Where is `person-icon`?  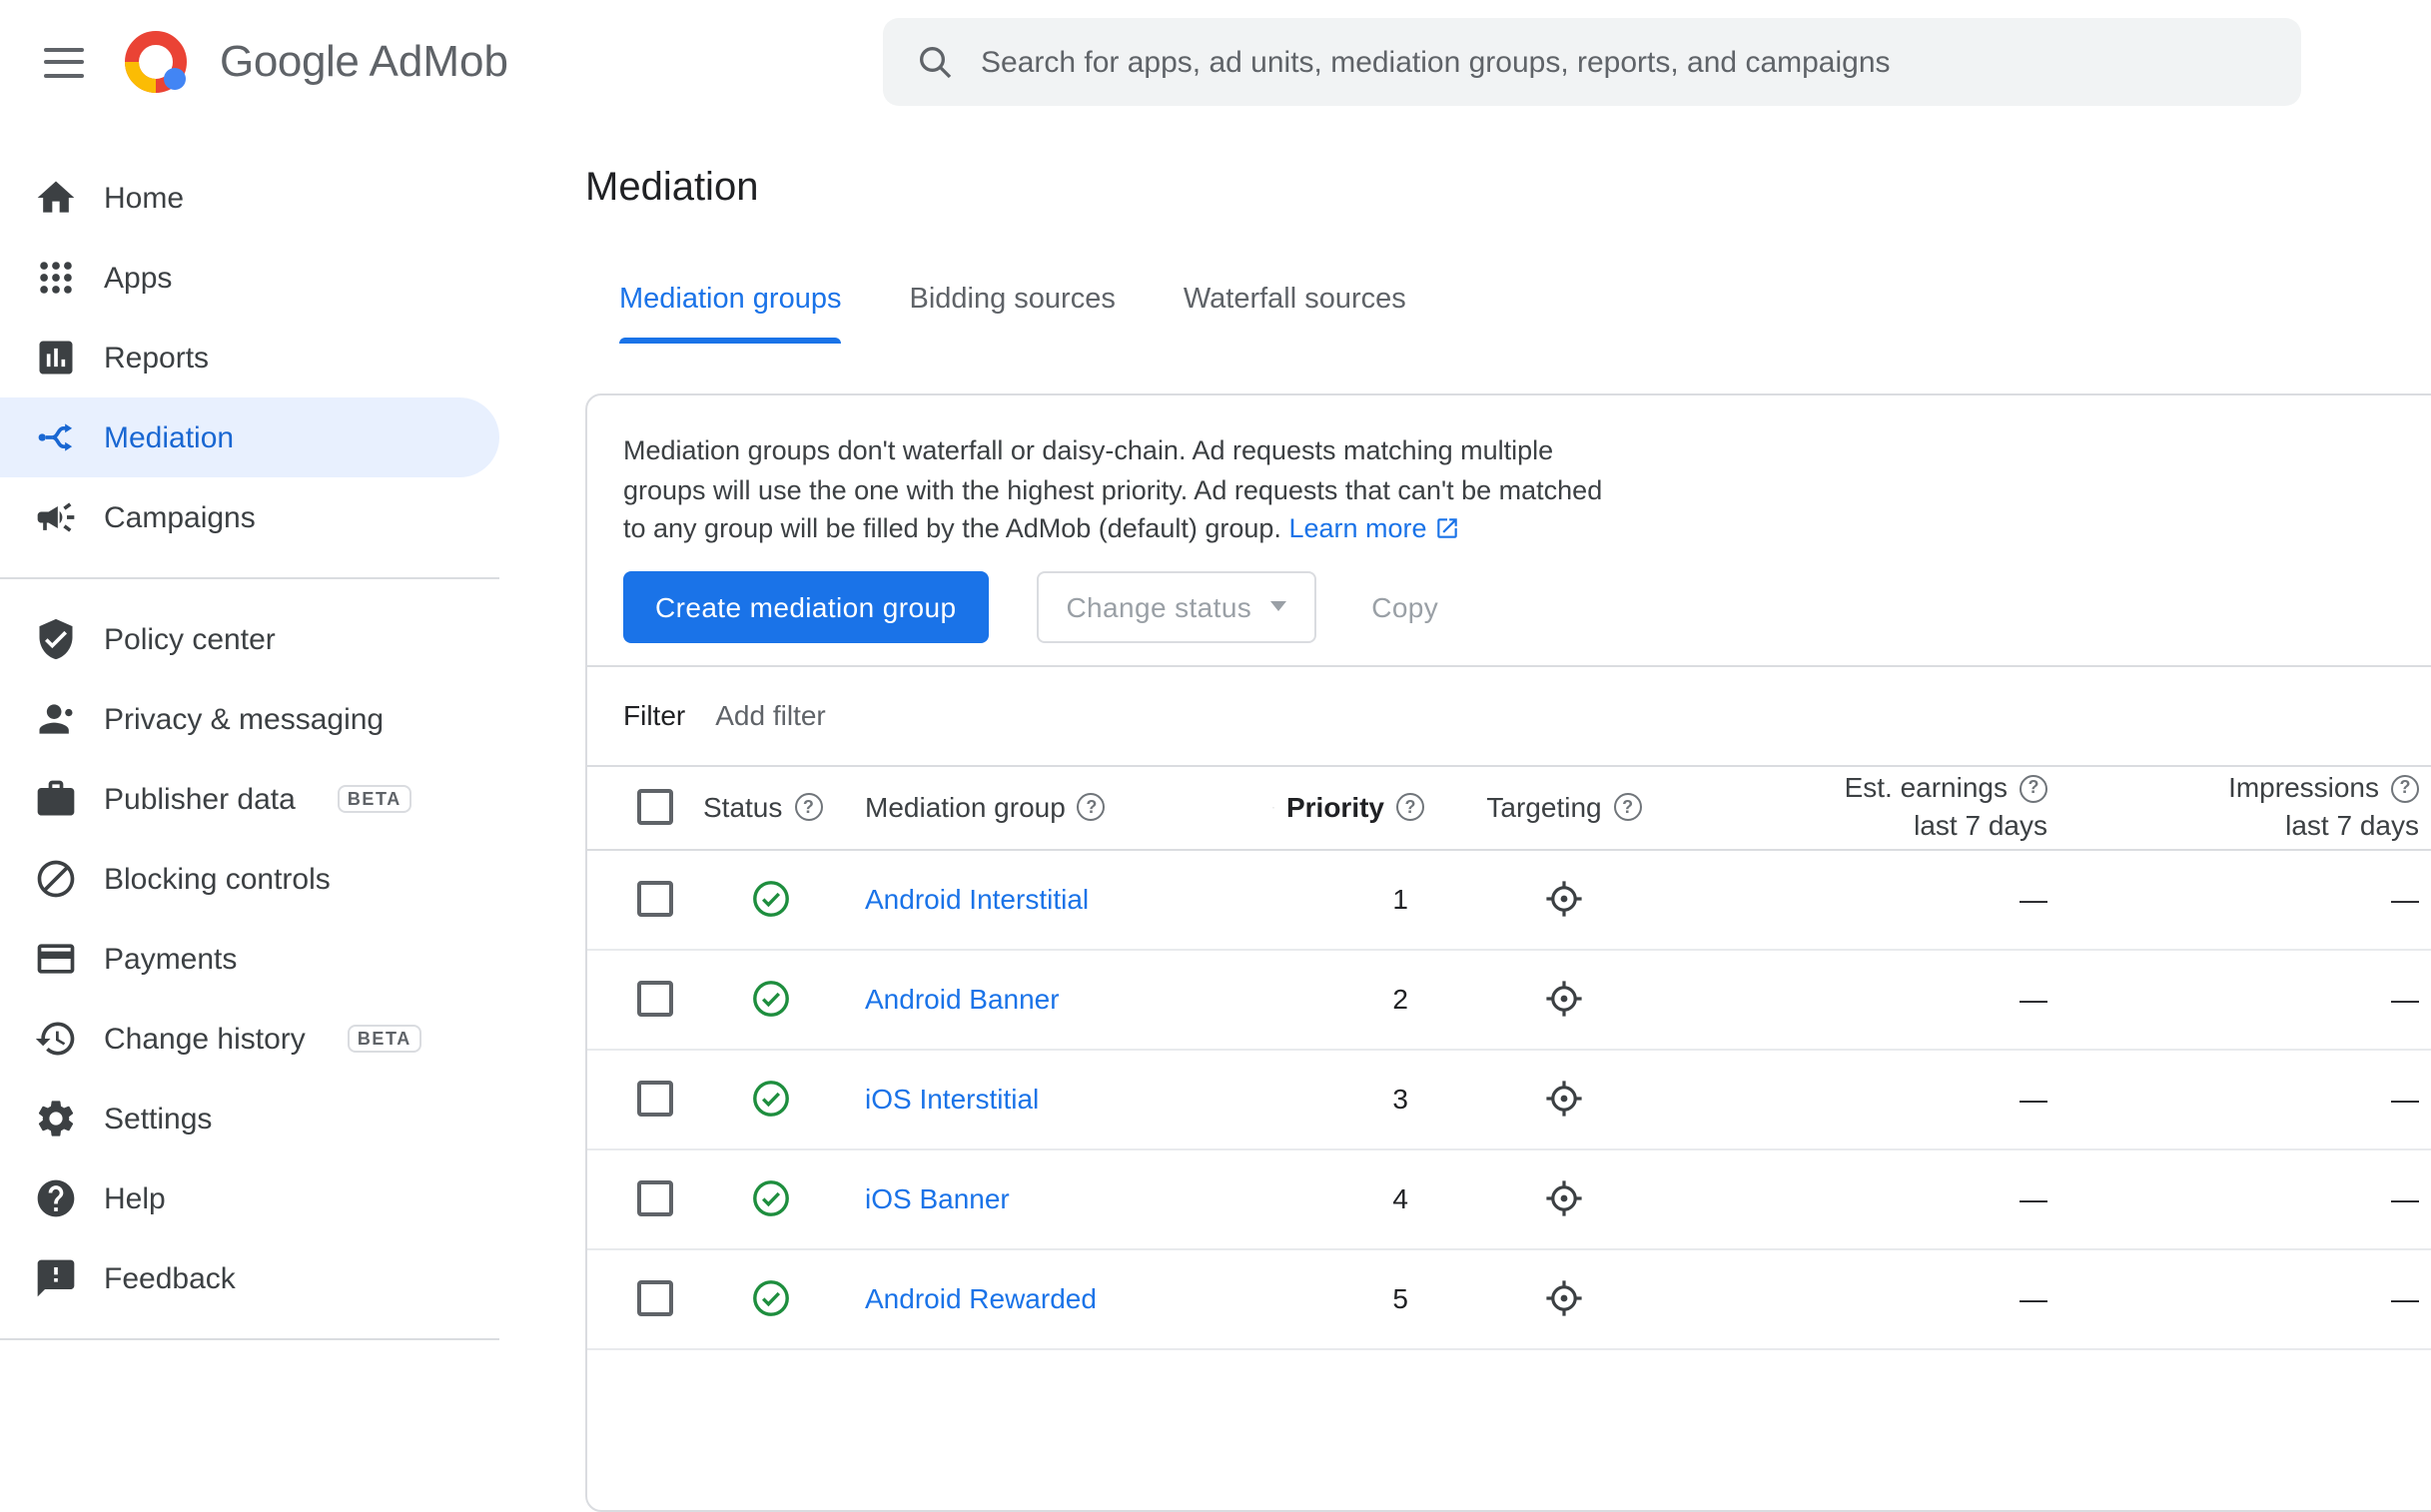 person-icon is located at coordinates (56, 719).